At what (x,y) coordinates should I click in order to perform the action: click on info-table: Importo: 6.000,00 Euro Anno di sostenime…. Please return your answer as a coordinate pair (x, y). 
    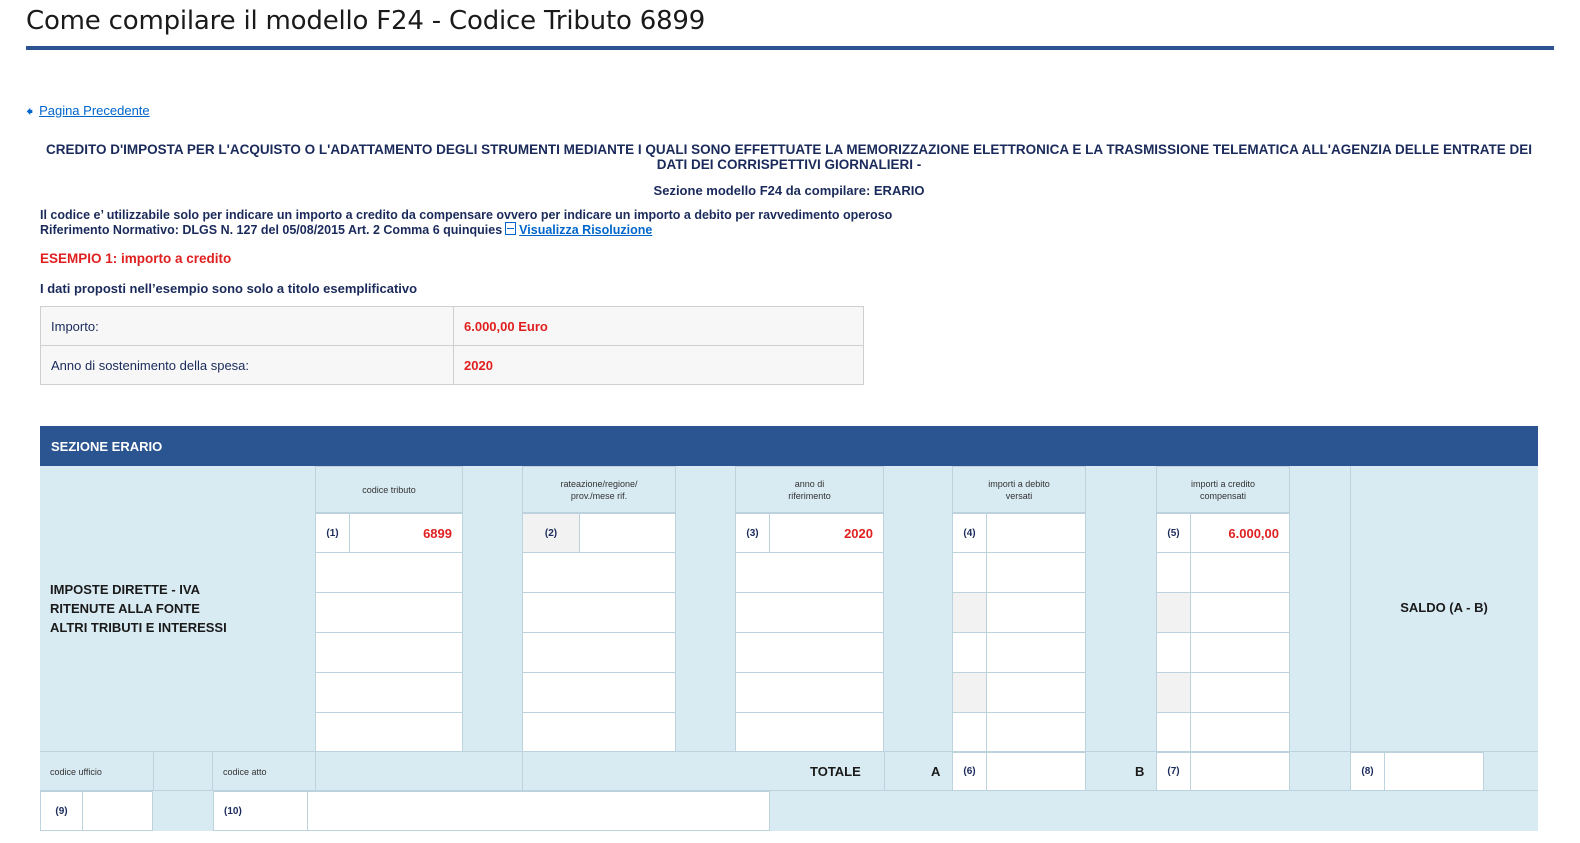
    Looking at the image, I should click on (452, 345).